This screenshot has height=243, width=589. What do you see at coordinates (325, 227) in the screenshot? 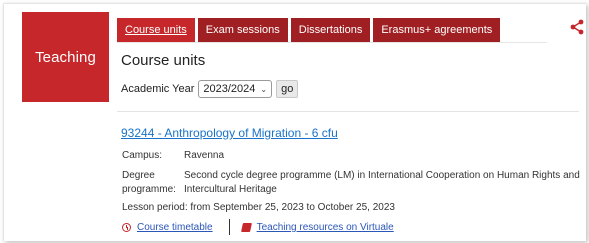
I see `teaching-resources-link: Teaching resources on Virtuale` at bounding box center [325, 227].